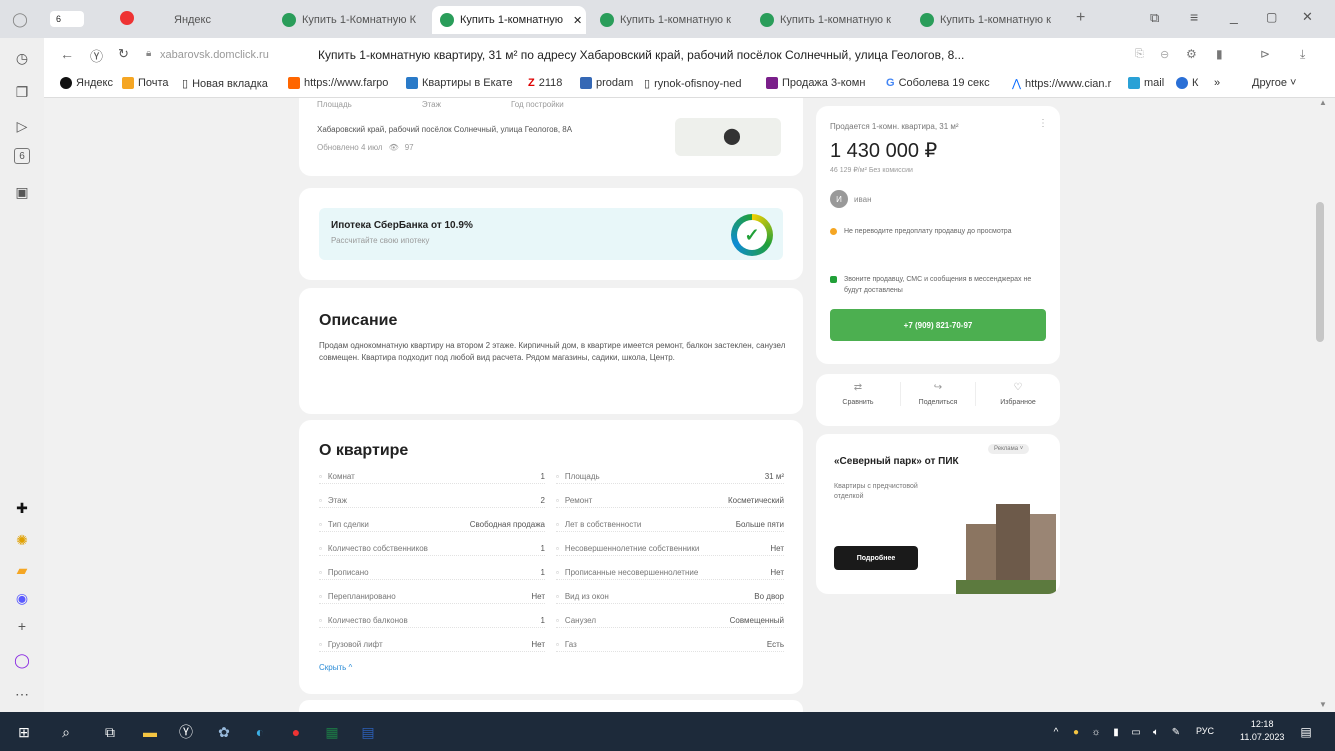 The width and height of the screenshot is (1335, 751). What do you see at coordinates (150, 732) in the screenshot?
I see `file-explorer-icon: ▬` at bounding box center [150, 732].